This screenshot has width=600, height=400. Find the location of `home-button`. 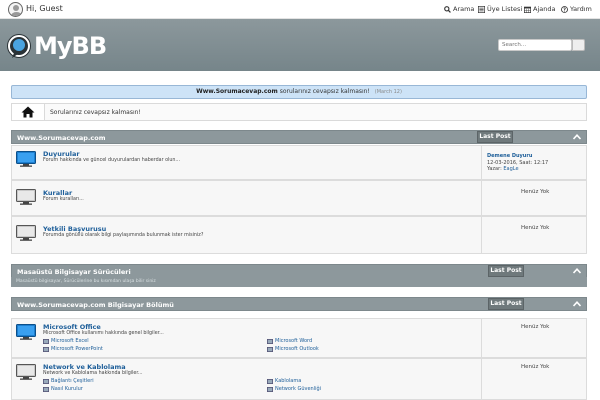

home-button is located at coordinates (28, 112).